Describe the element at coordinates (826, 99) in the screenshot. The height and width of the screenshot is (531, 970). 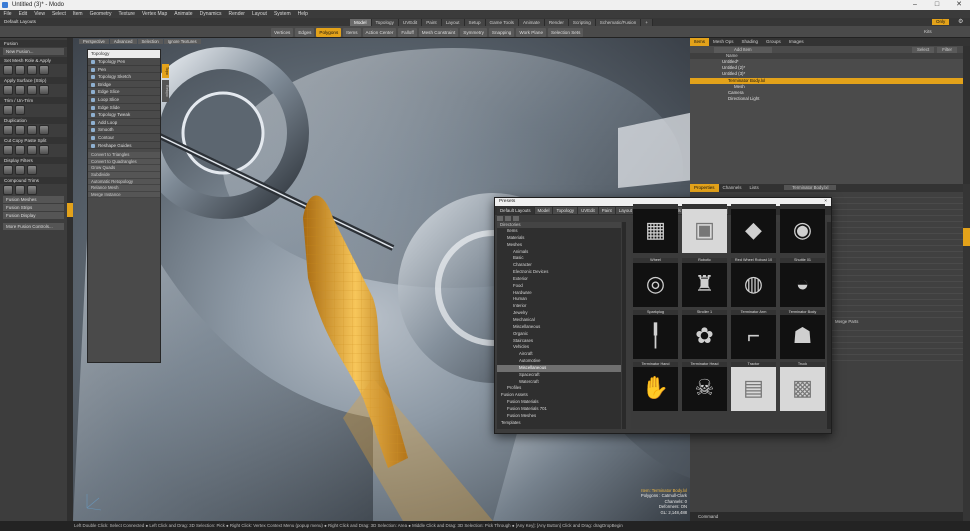
I see `item-list-row: Directional Light` at that location.